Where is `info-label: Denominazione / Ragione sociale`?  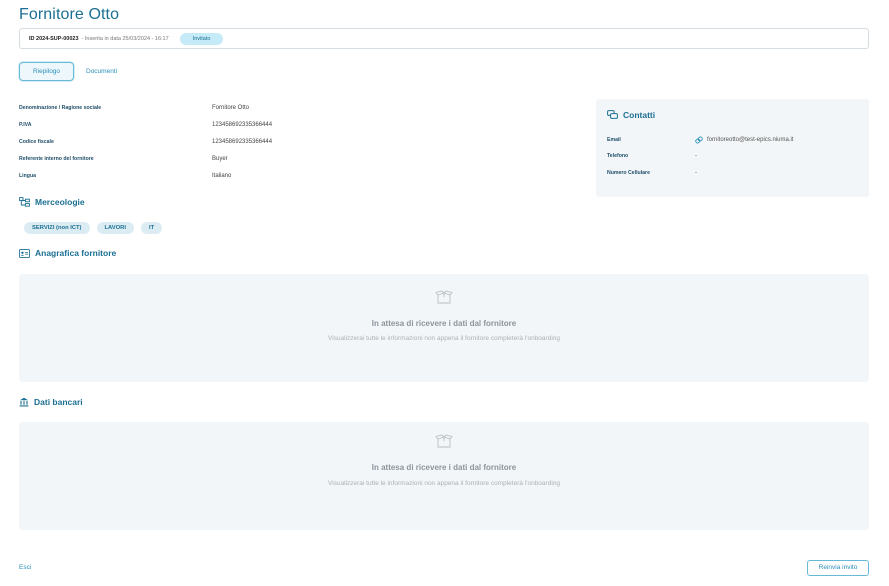
info-label: Denominazione / Ragione sociale is located at coordinates (60, 107).